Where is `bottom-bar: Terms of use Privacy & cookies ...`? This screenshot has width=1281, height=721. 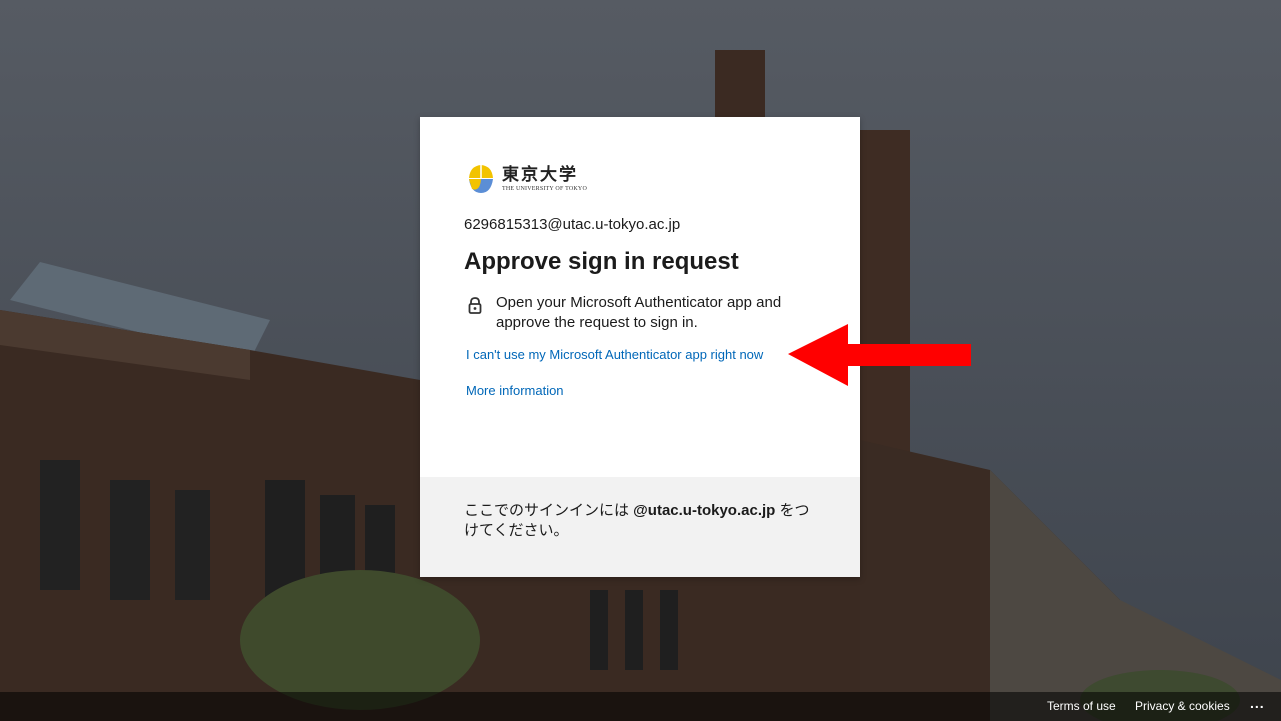 bottom-bar: Terms of use Privacy & cookies ... is located at coordinates (640, 706).